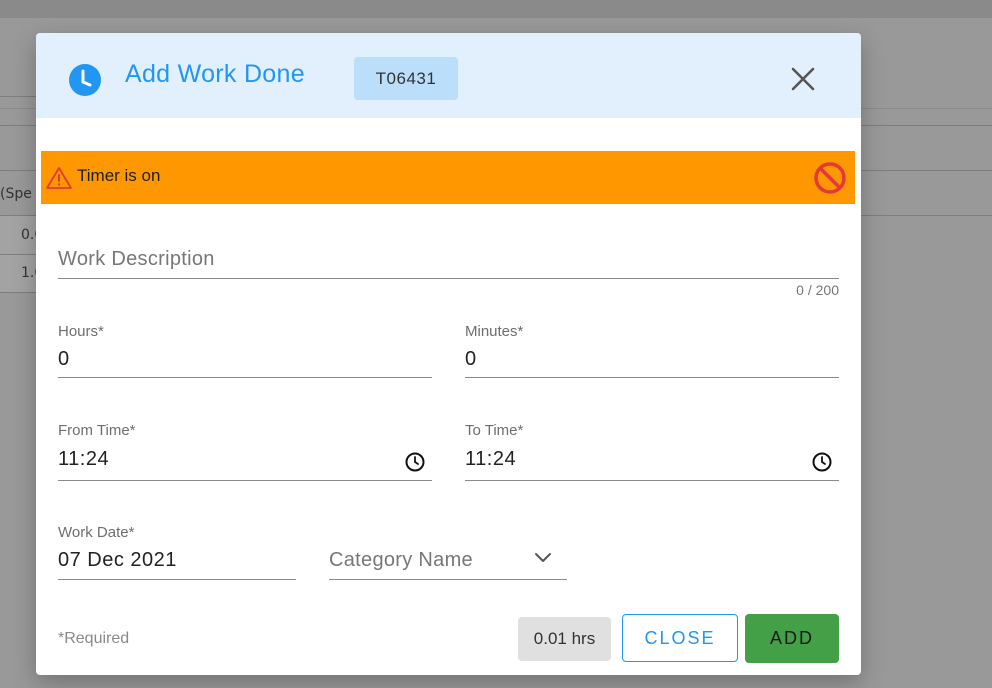  I want to click on work-description-field: Work Description, so click(448, 264).